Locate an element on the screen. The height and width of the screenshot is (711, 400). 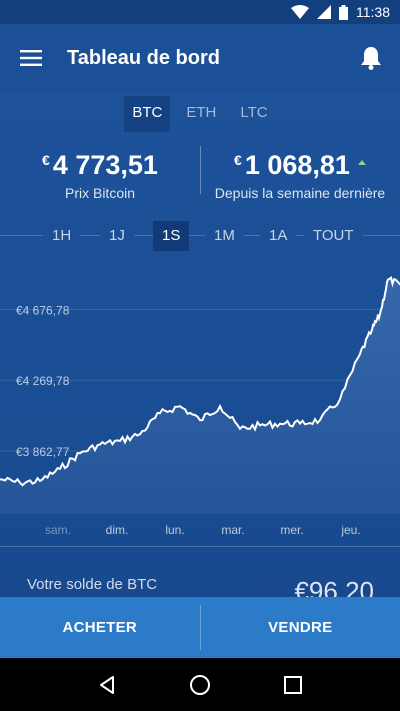
btc-price-block: € 4 773,51 Prix Bitcoin is located at coordinates (100, 175).